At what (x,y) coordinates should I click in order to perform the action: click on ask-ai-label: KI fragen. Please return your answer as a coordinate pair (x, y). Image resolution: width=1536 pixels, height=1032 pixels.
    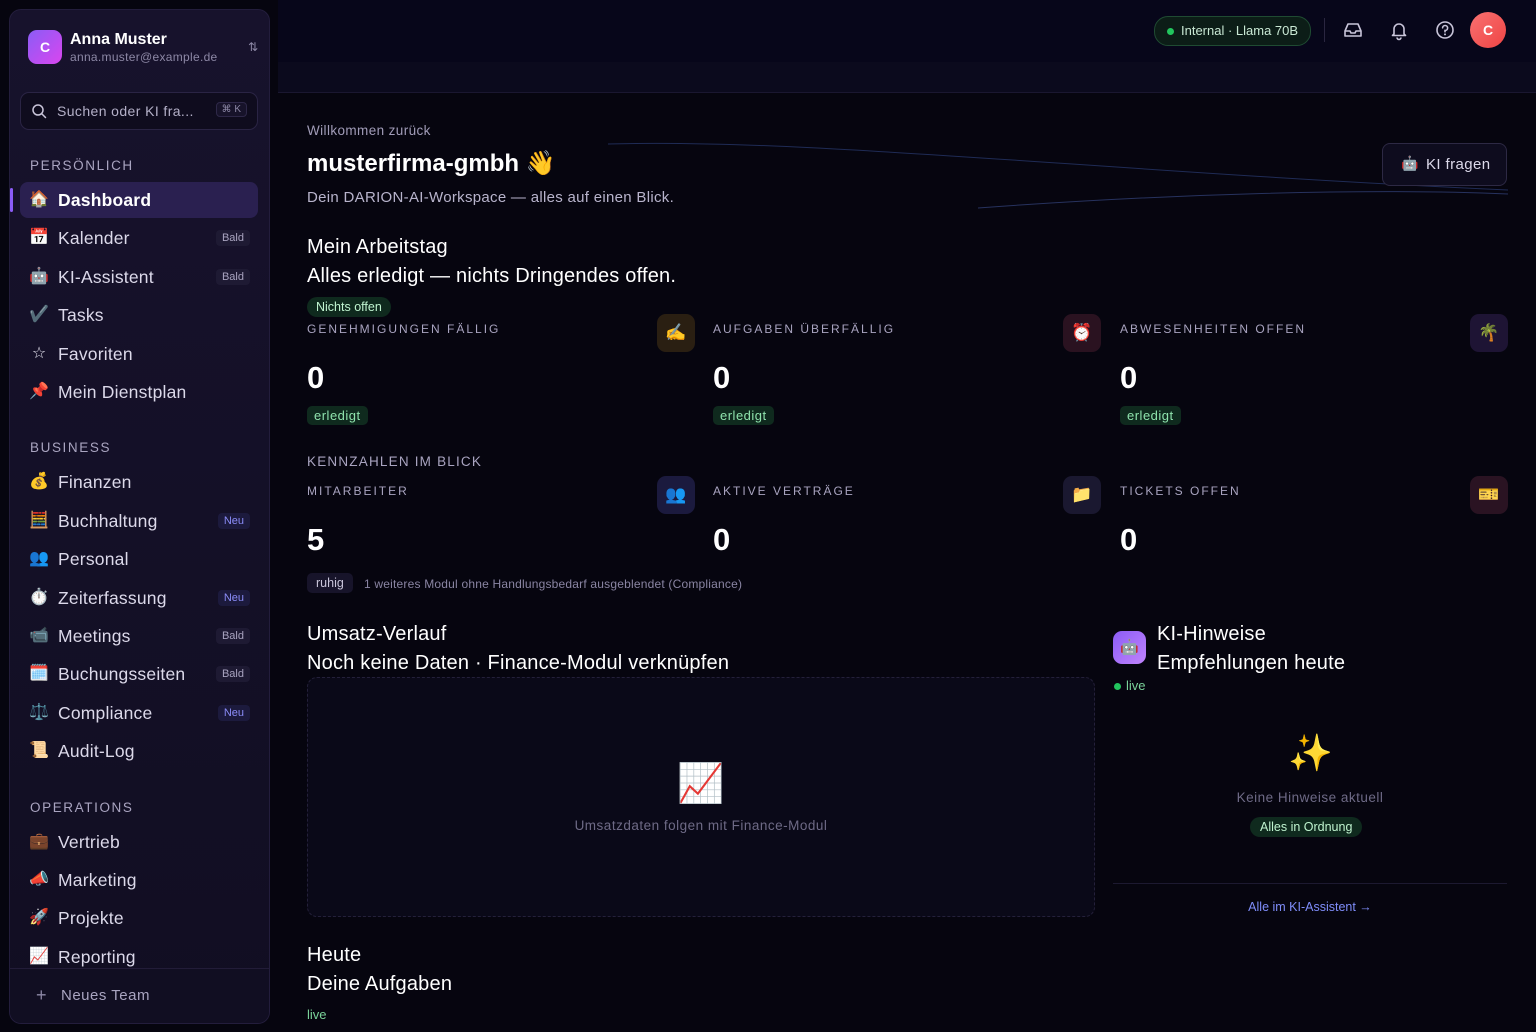
    Looking at the image, I should click on (1458, 164).